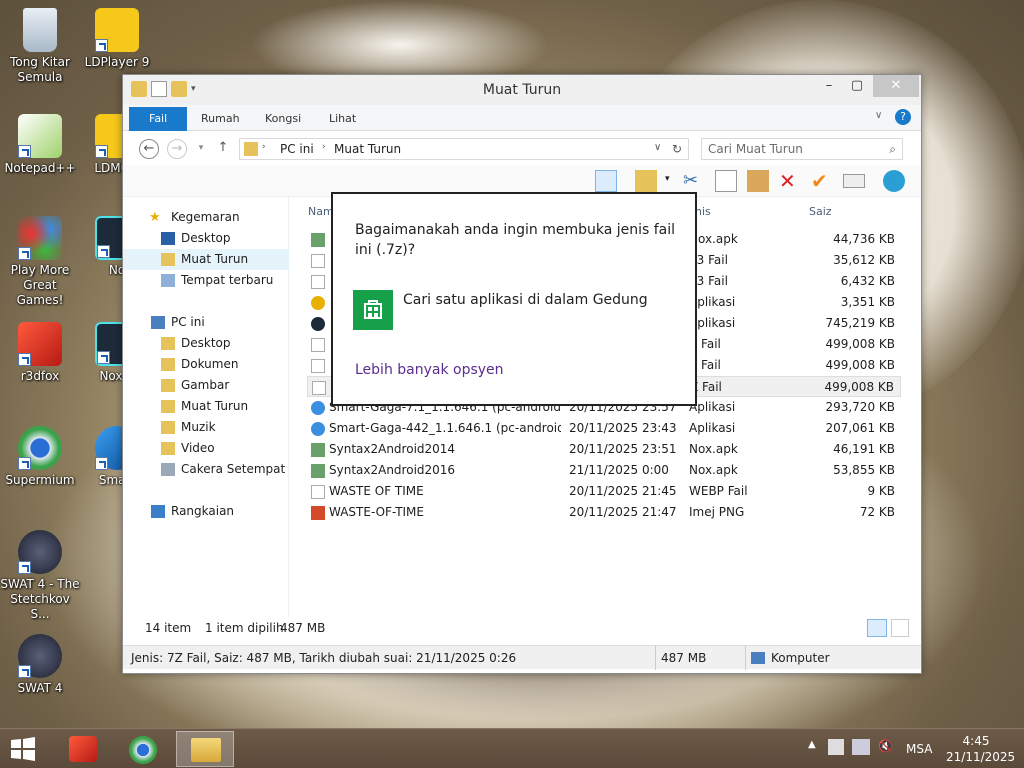  What do you see at coordinates (206, 322) in the screenshot?
I see `nav-this-pc: PC ini` at bounding box center [206, 322].